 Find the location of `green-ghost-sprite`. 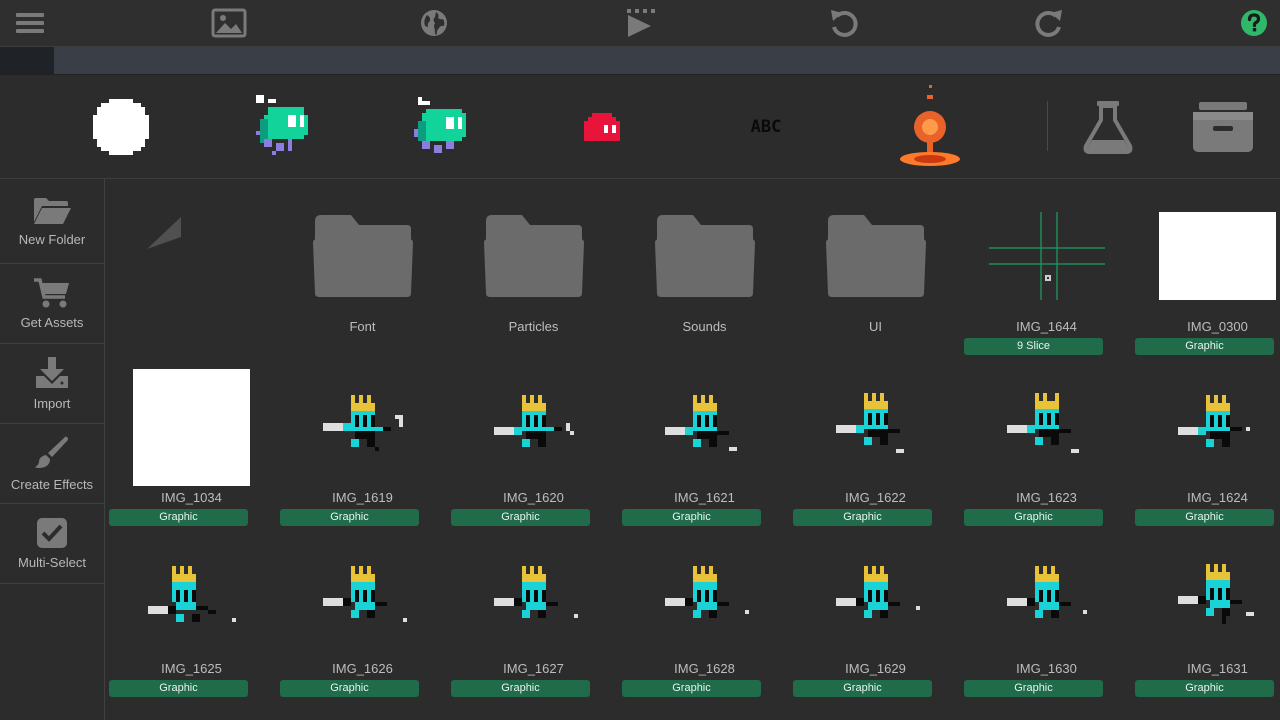

green-ghost-sprite is located at coordinates (282, 124).